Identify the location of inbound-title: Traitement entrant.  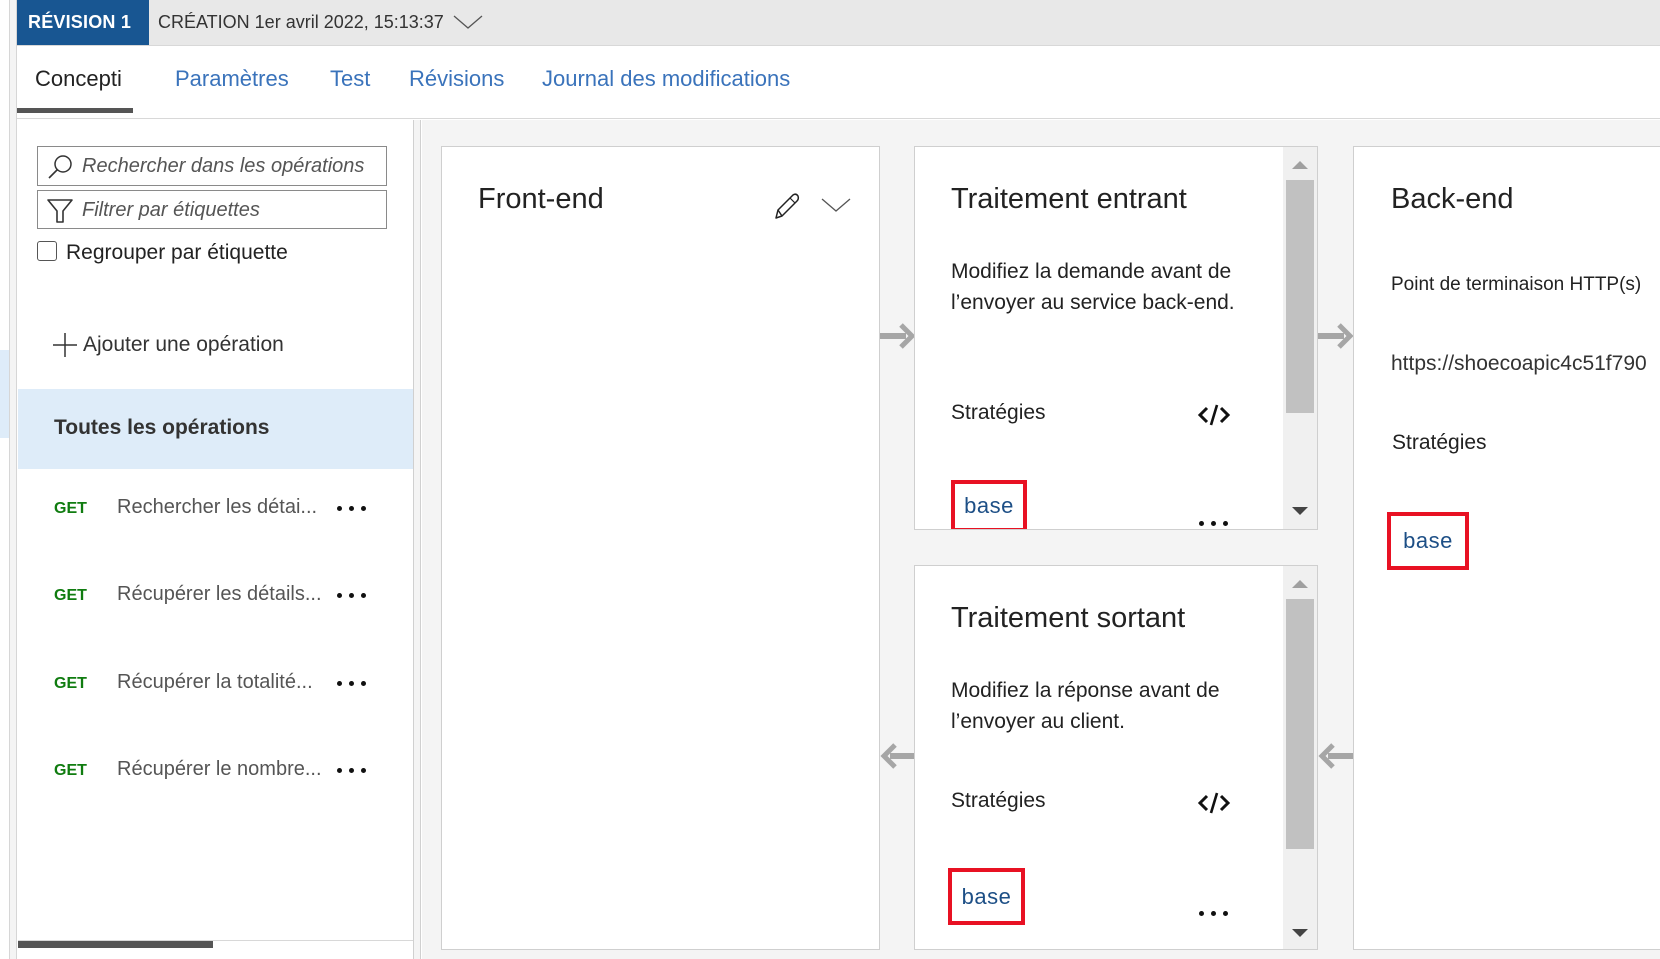
(1069, 199).